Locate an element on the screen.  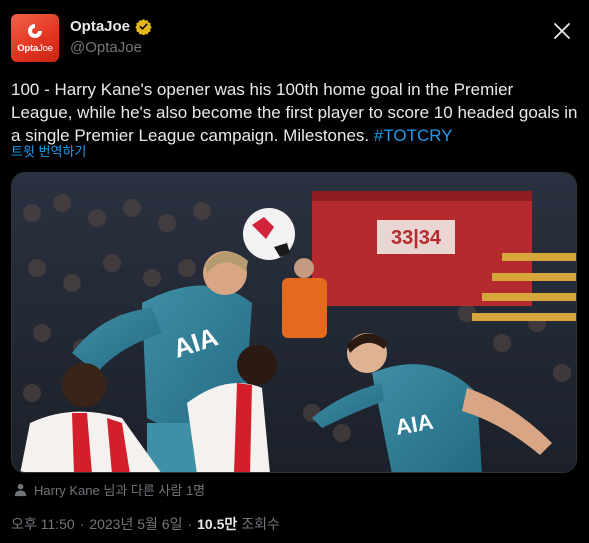
views-label: 조회수 is located at coordinates (260, 524).